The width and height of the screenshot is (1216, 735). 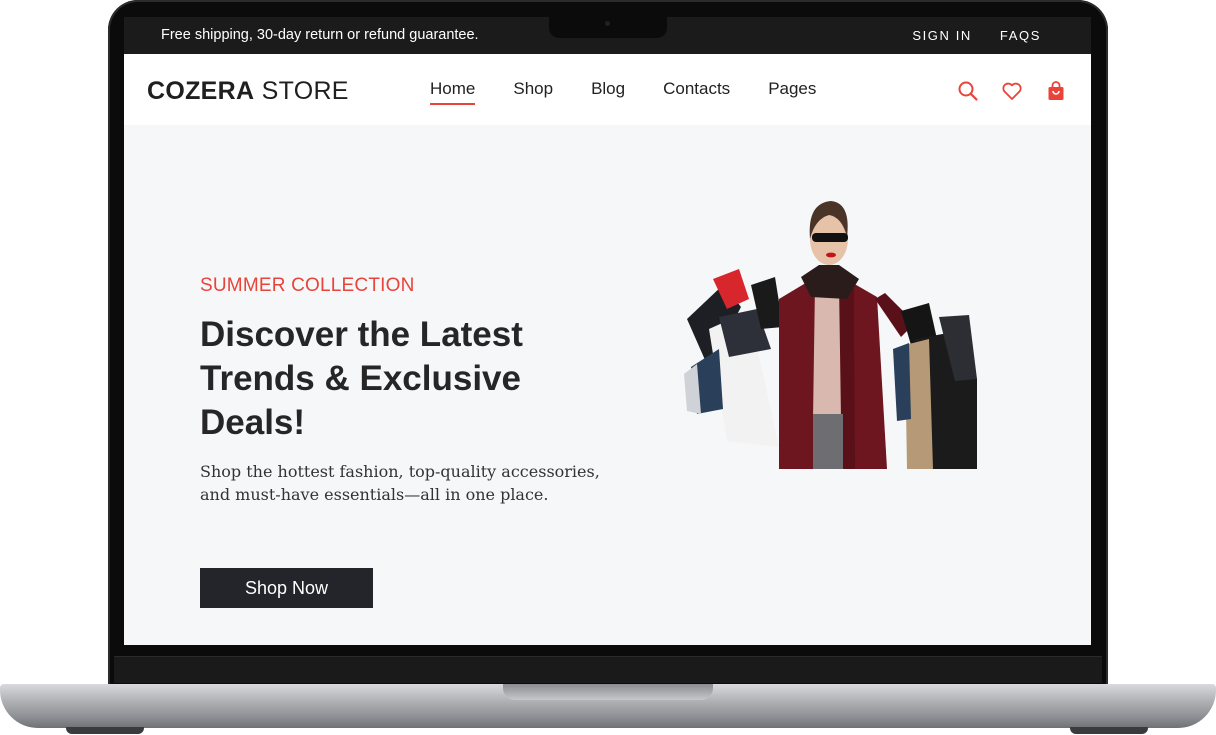 What do you see at coordinates (286, 588) in the screenshot?
I see `shop-now-button: Shop Now` at bounding box center [286, 588].